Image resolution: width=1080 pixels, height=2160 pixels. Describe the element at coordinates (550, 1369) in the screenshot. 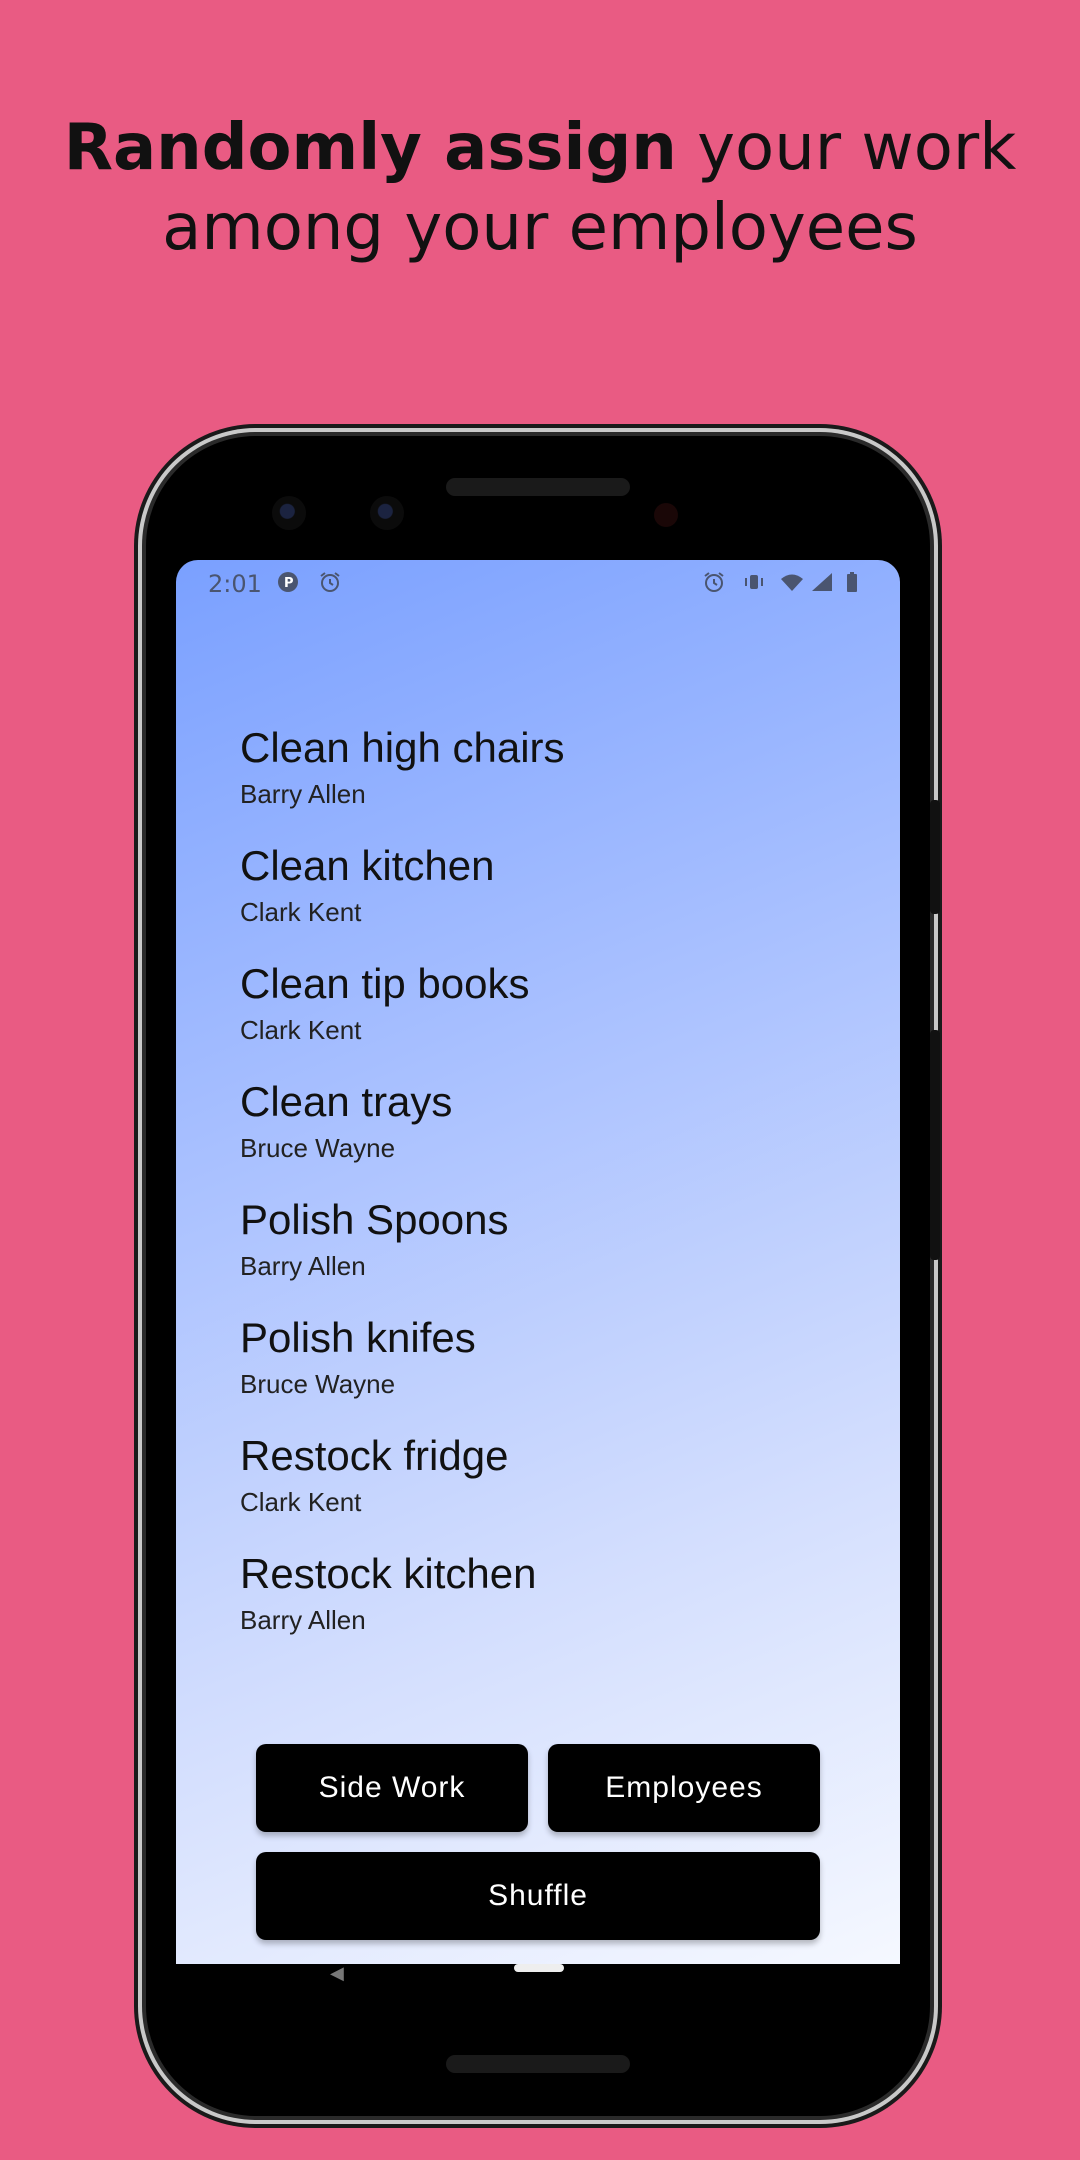

I see `list-item: Polish knifes Bruce Wayne` at that location.